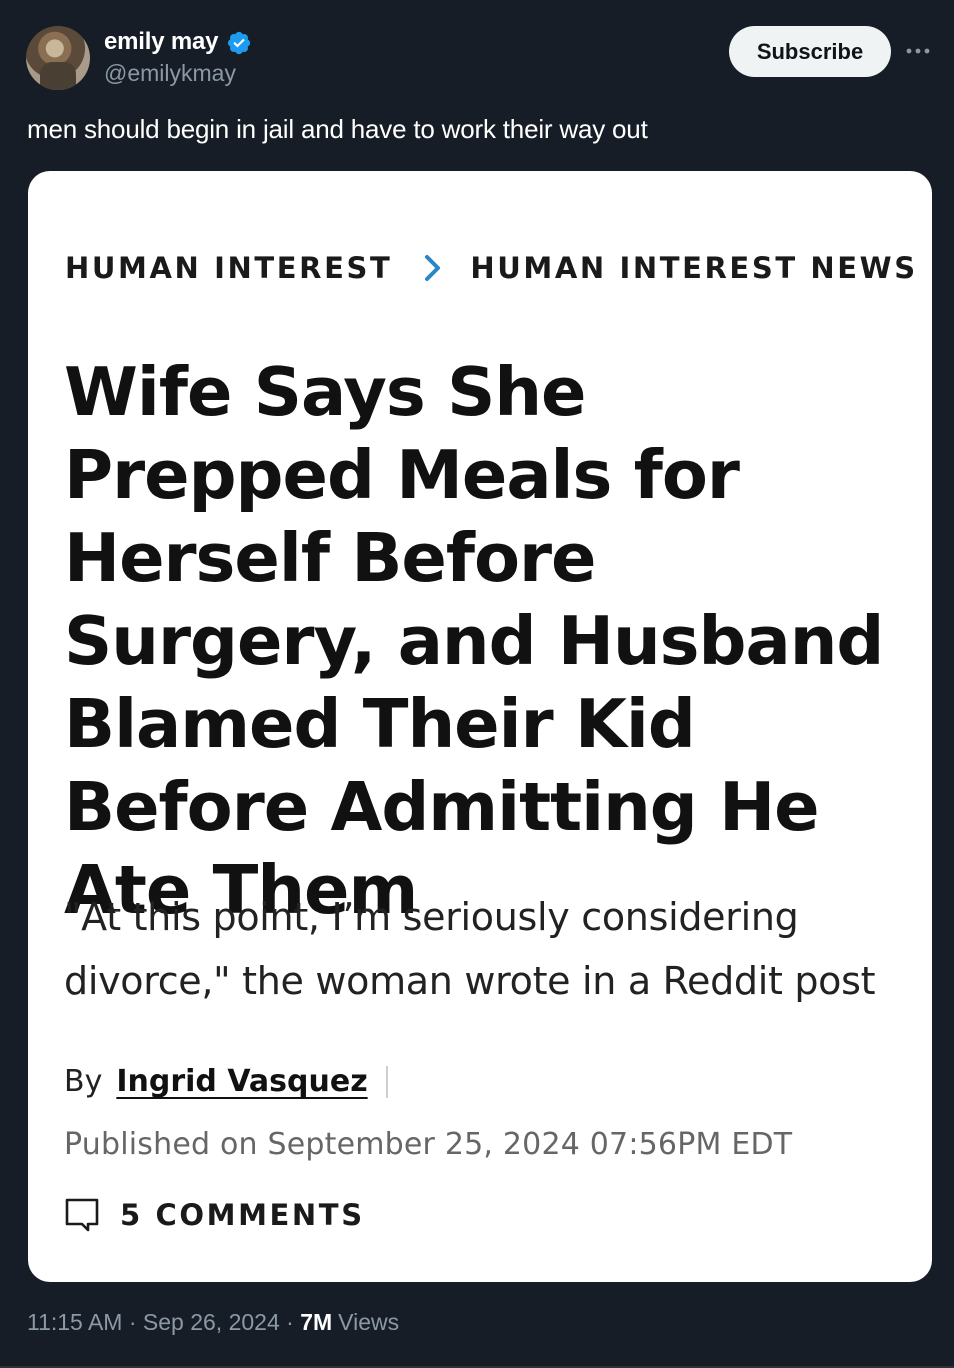 The height and width of the screenshot is (1368, 954). Describe the element at coordinates (83, 1081) in the screenshot. I see `by-label: By` at that location.